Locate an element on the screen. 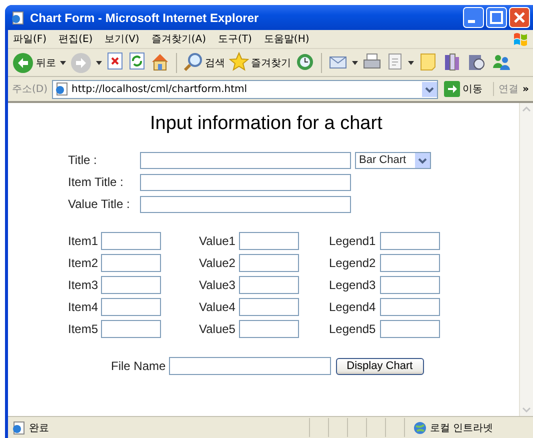 The height and width of the screenshot is (438, 533). legend-label: Legend4 is located at coordinates (353, 307).